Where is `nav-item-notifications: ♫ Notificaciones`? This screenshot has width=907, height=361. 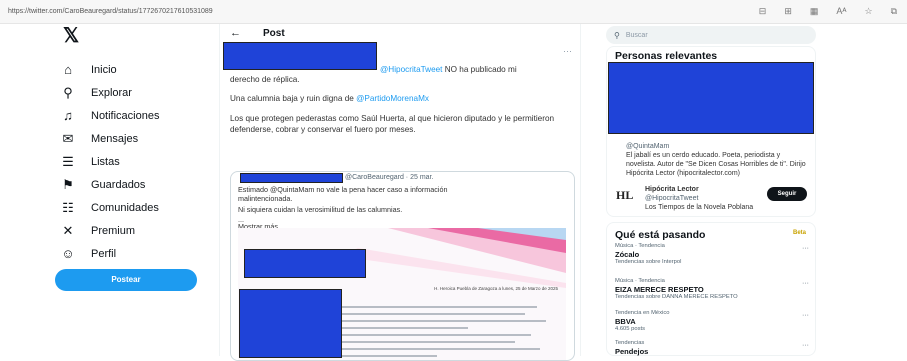
nav-item-notifications: ♫ Notificaciones is located at coordinates (130, 115).